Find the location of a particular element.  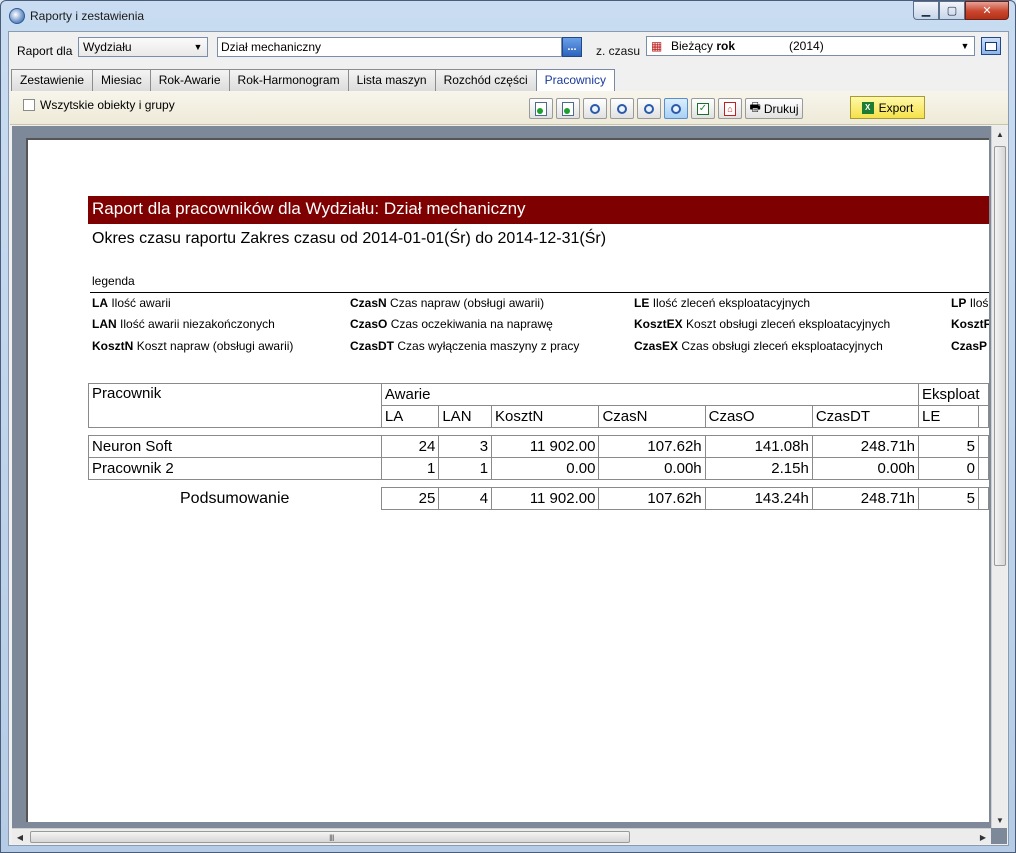

cell: 11 902.00 is located at coordinates (545, 446).